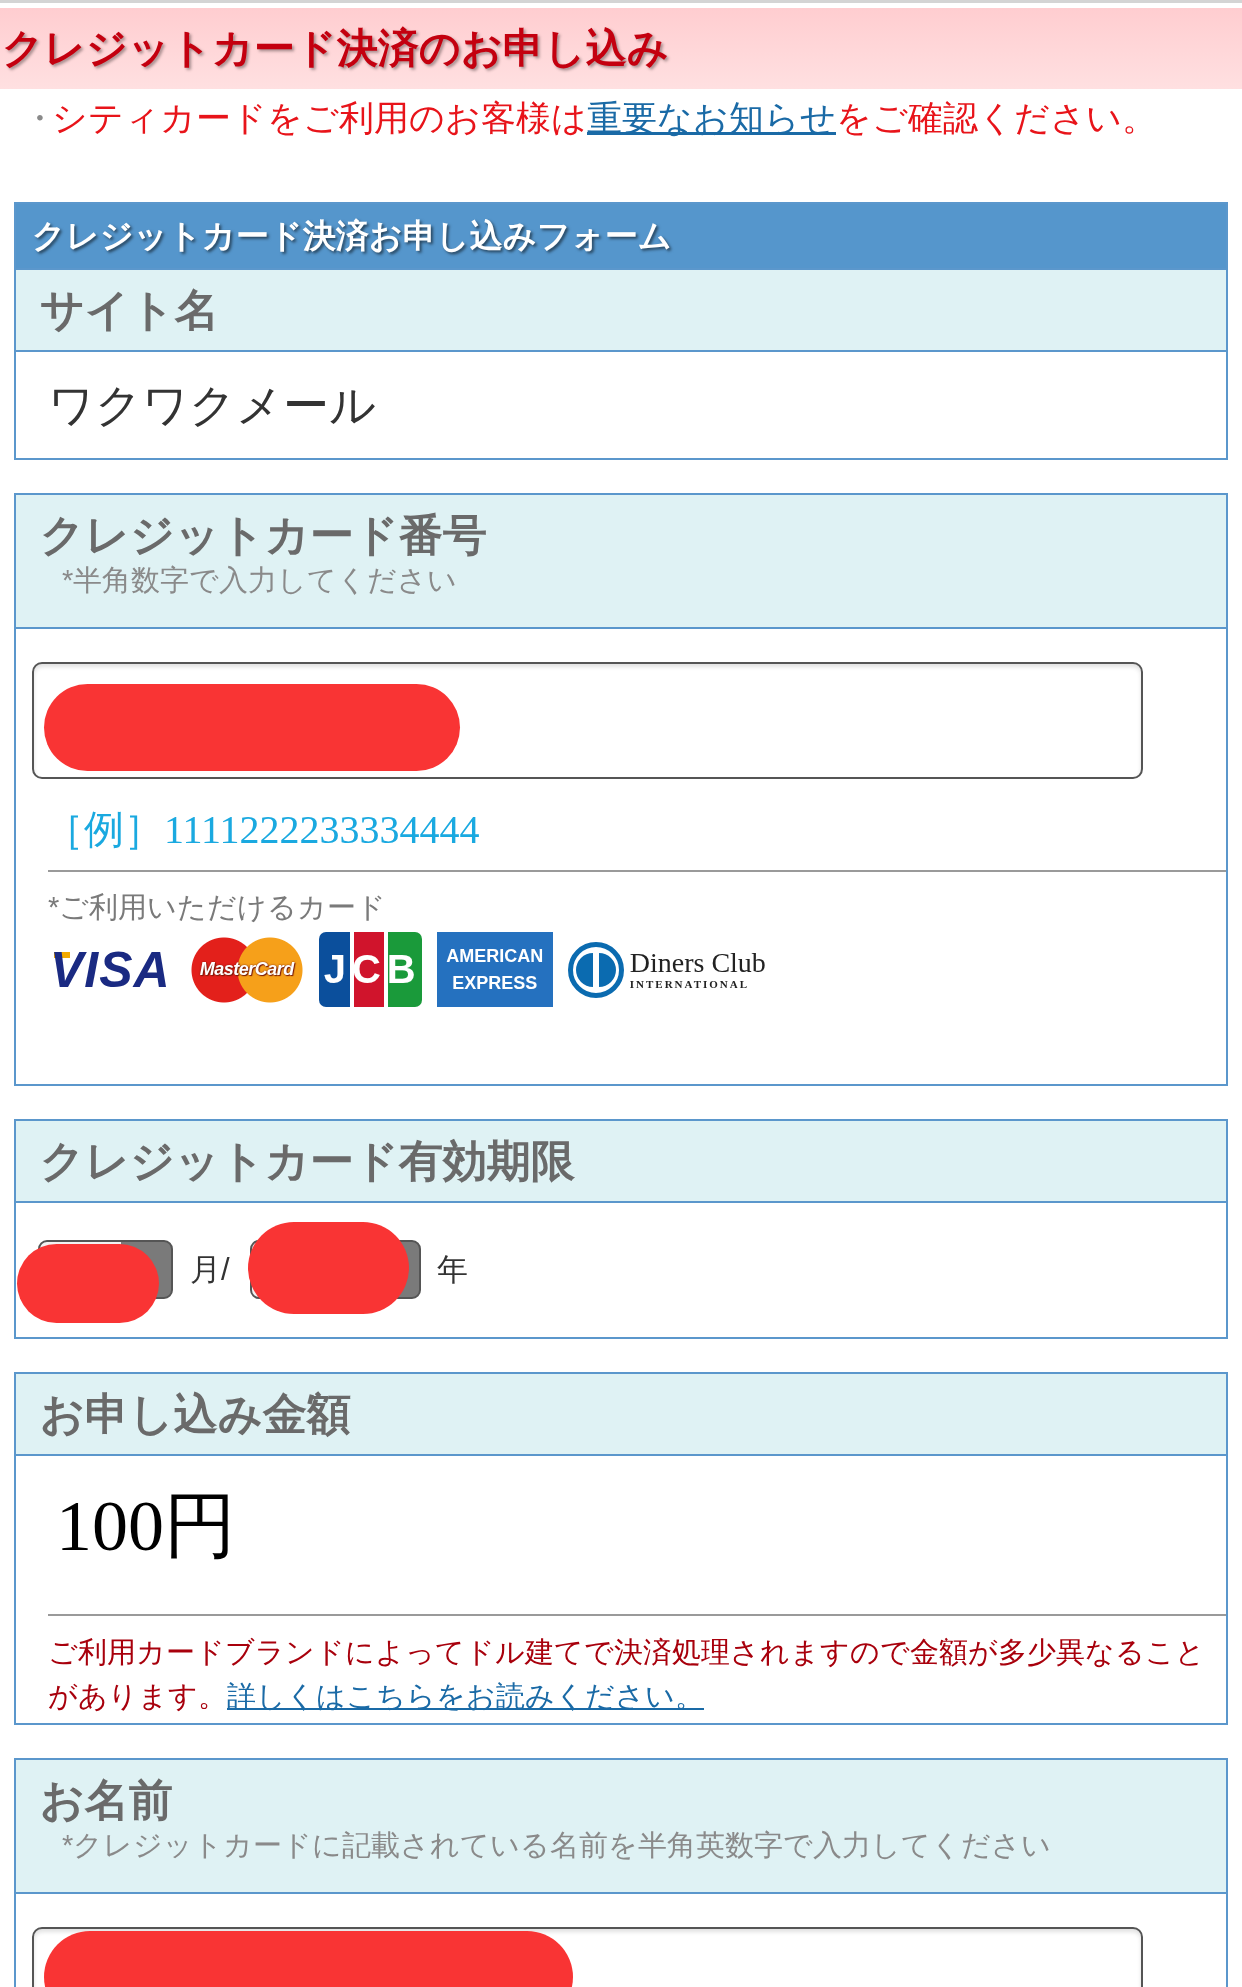  What do you see at coordinates (264, 535) in the screenshot?
I see `field-label: クレジットカード番号` at bounding box center [264, 535].